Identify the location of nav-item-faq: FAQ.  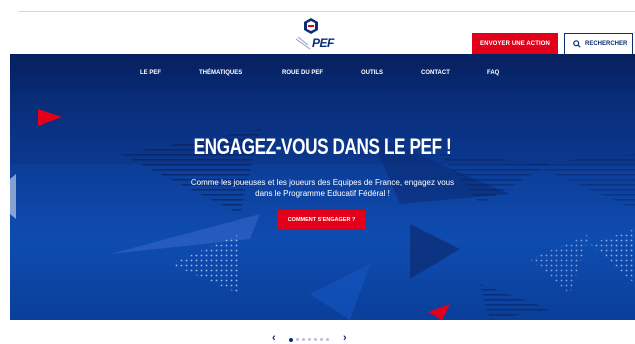
(493, 73).